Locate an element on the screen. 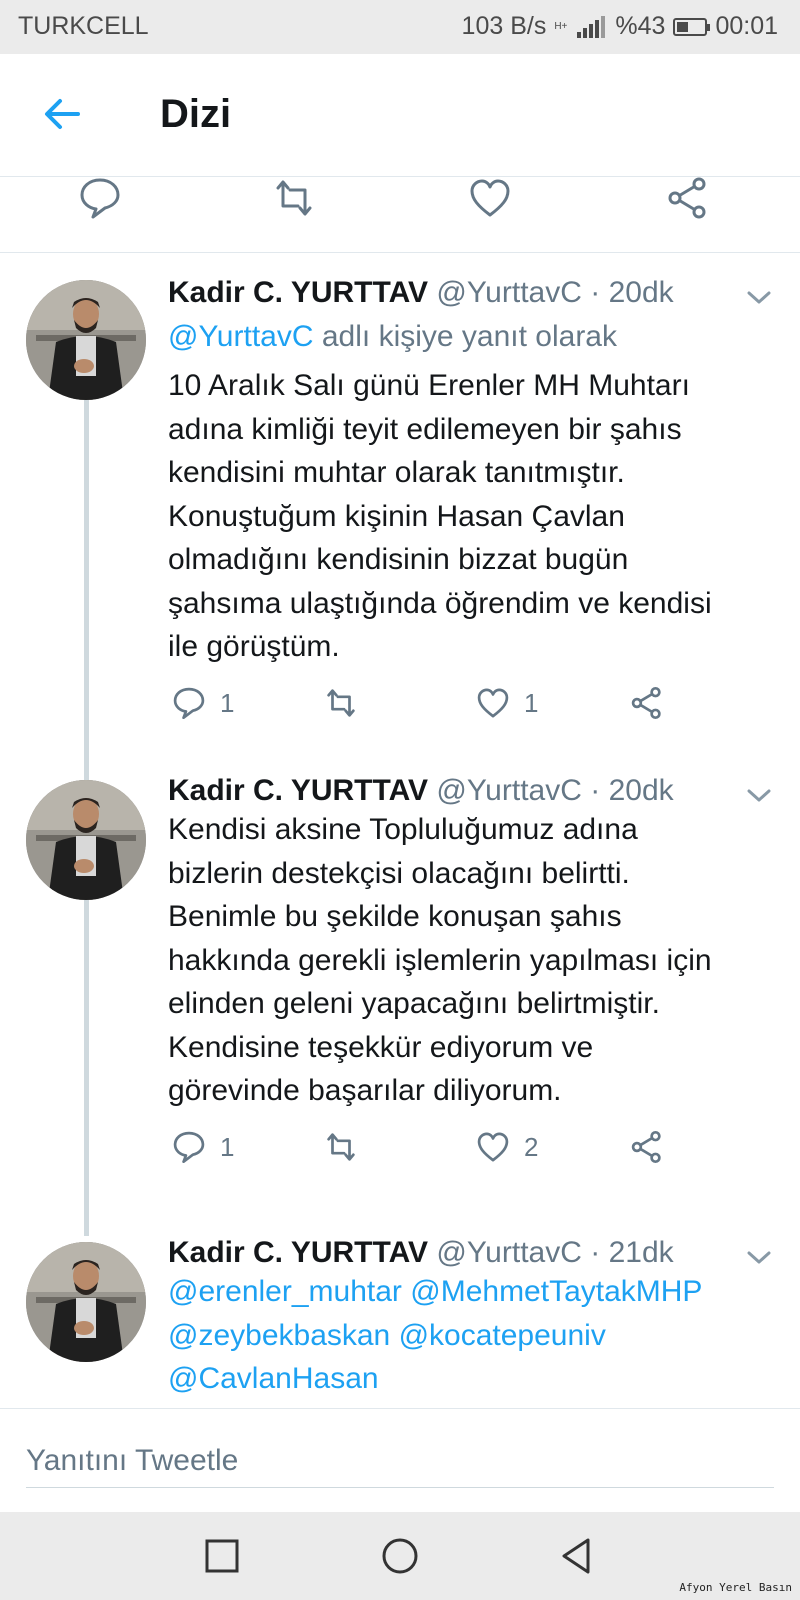 This screenshot has height=1600, width=800. tweet-actions: 1 2 is located at coordinates (448, 1150).